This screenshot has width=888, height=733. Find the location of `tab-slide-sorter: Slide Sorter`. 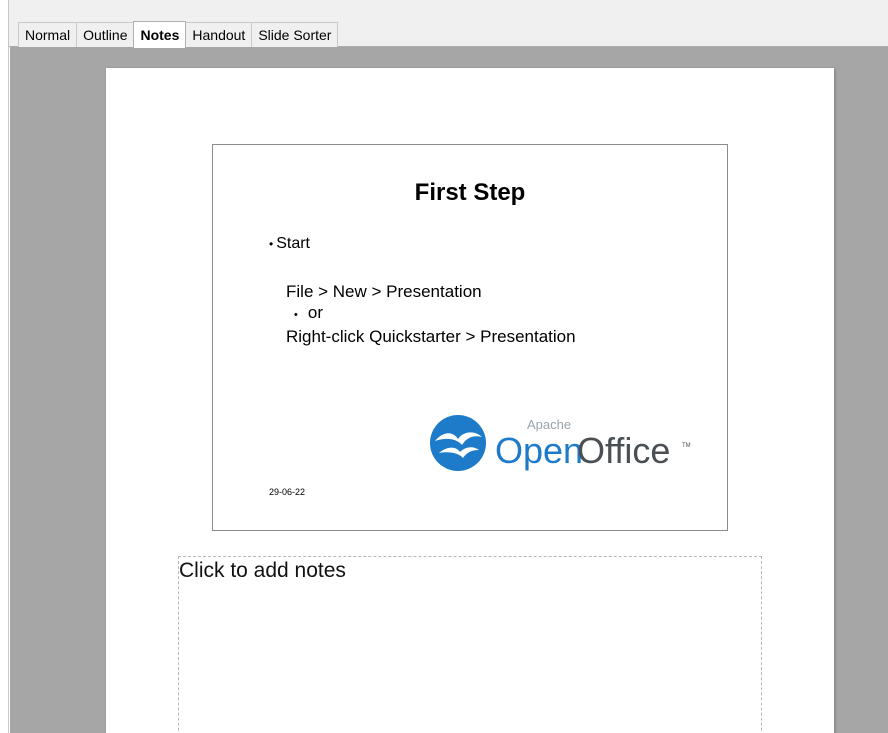

tab-slide-sorter: Slide Sorter is located at coordinates (295, 34).